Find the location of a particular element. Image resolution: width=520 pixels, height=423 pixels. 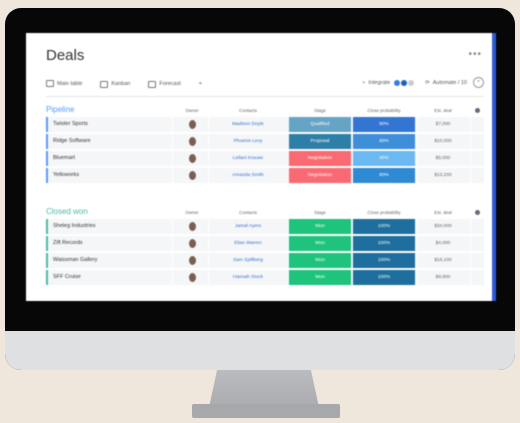

item-name: SFF Cruise is located at coordinates (67, 277).